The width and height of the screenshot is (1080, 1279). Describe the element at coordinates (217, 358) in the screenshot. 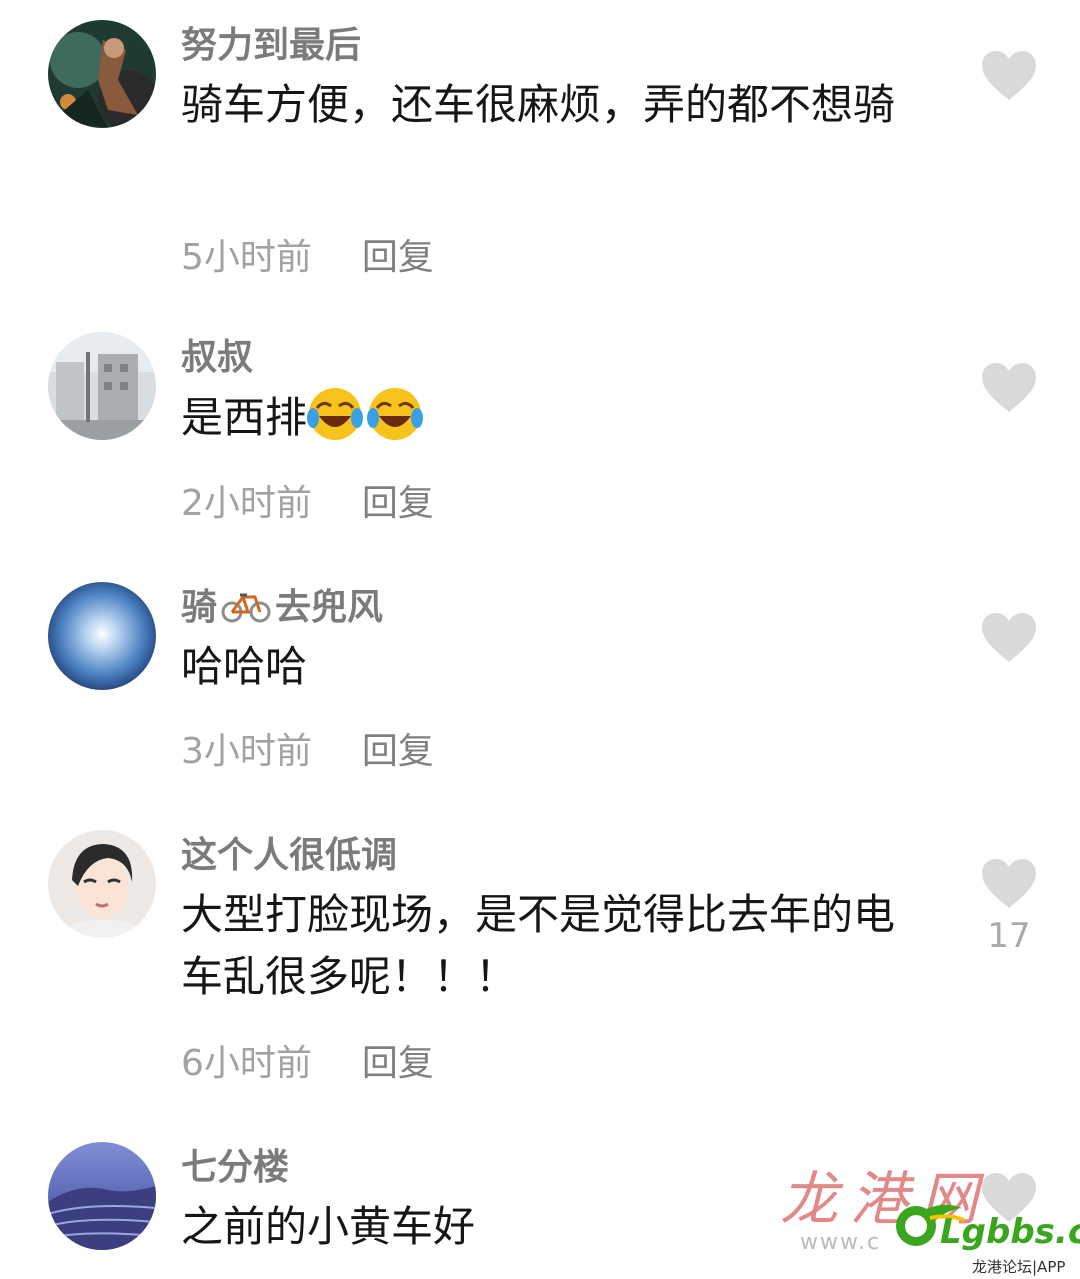

I see `username: 叔叔` at that location.